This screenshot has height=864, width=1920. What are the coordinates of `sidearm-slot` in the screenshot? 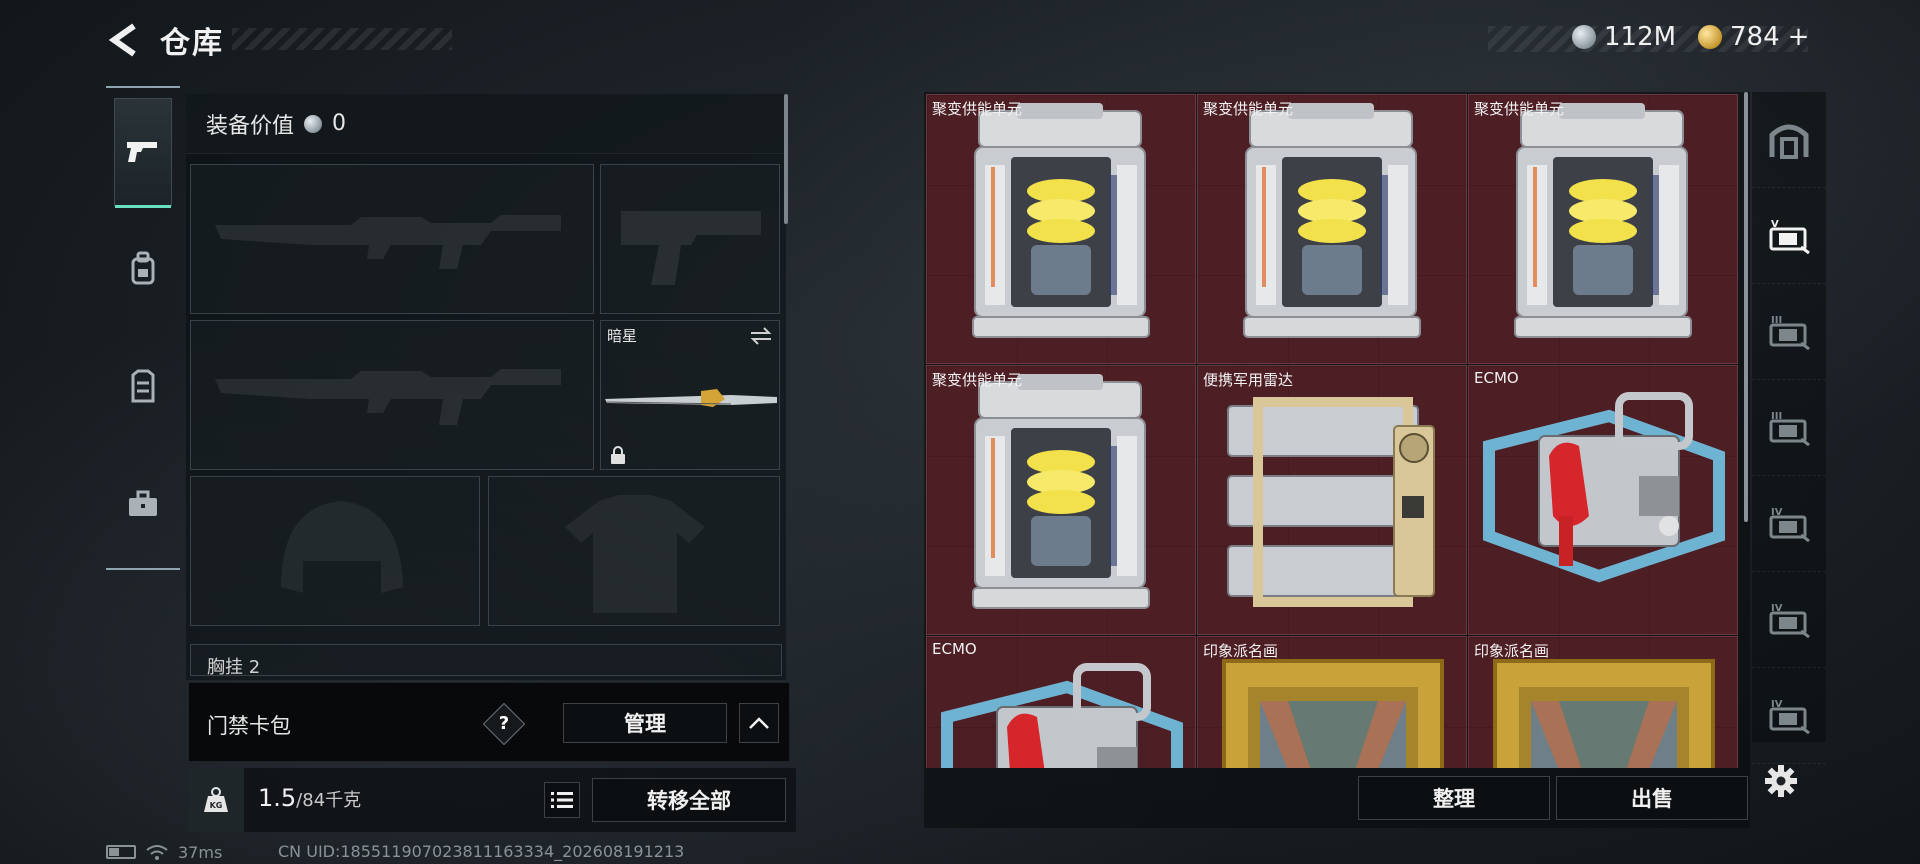 It's located at (690, 239).